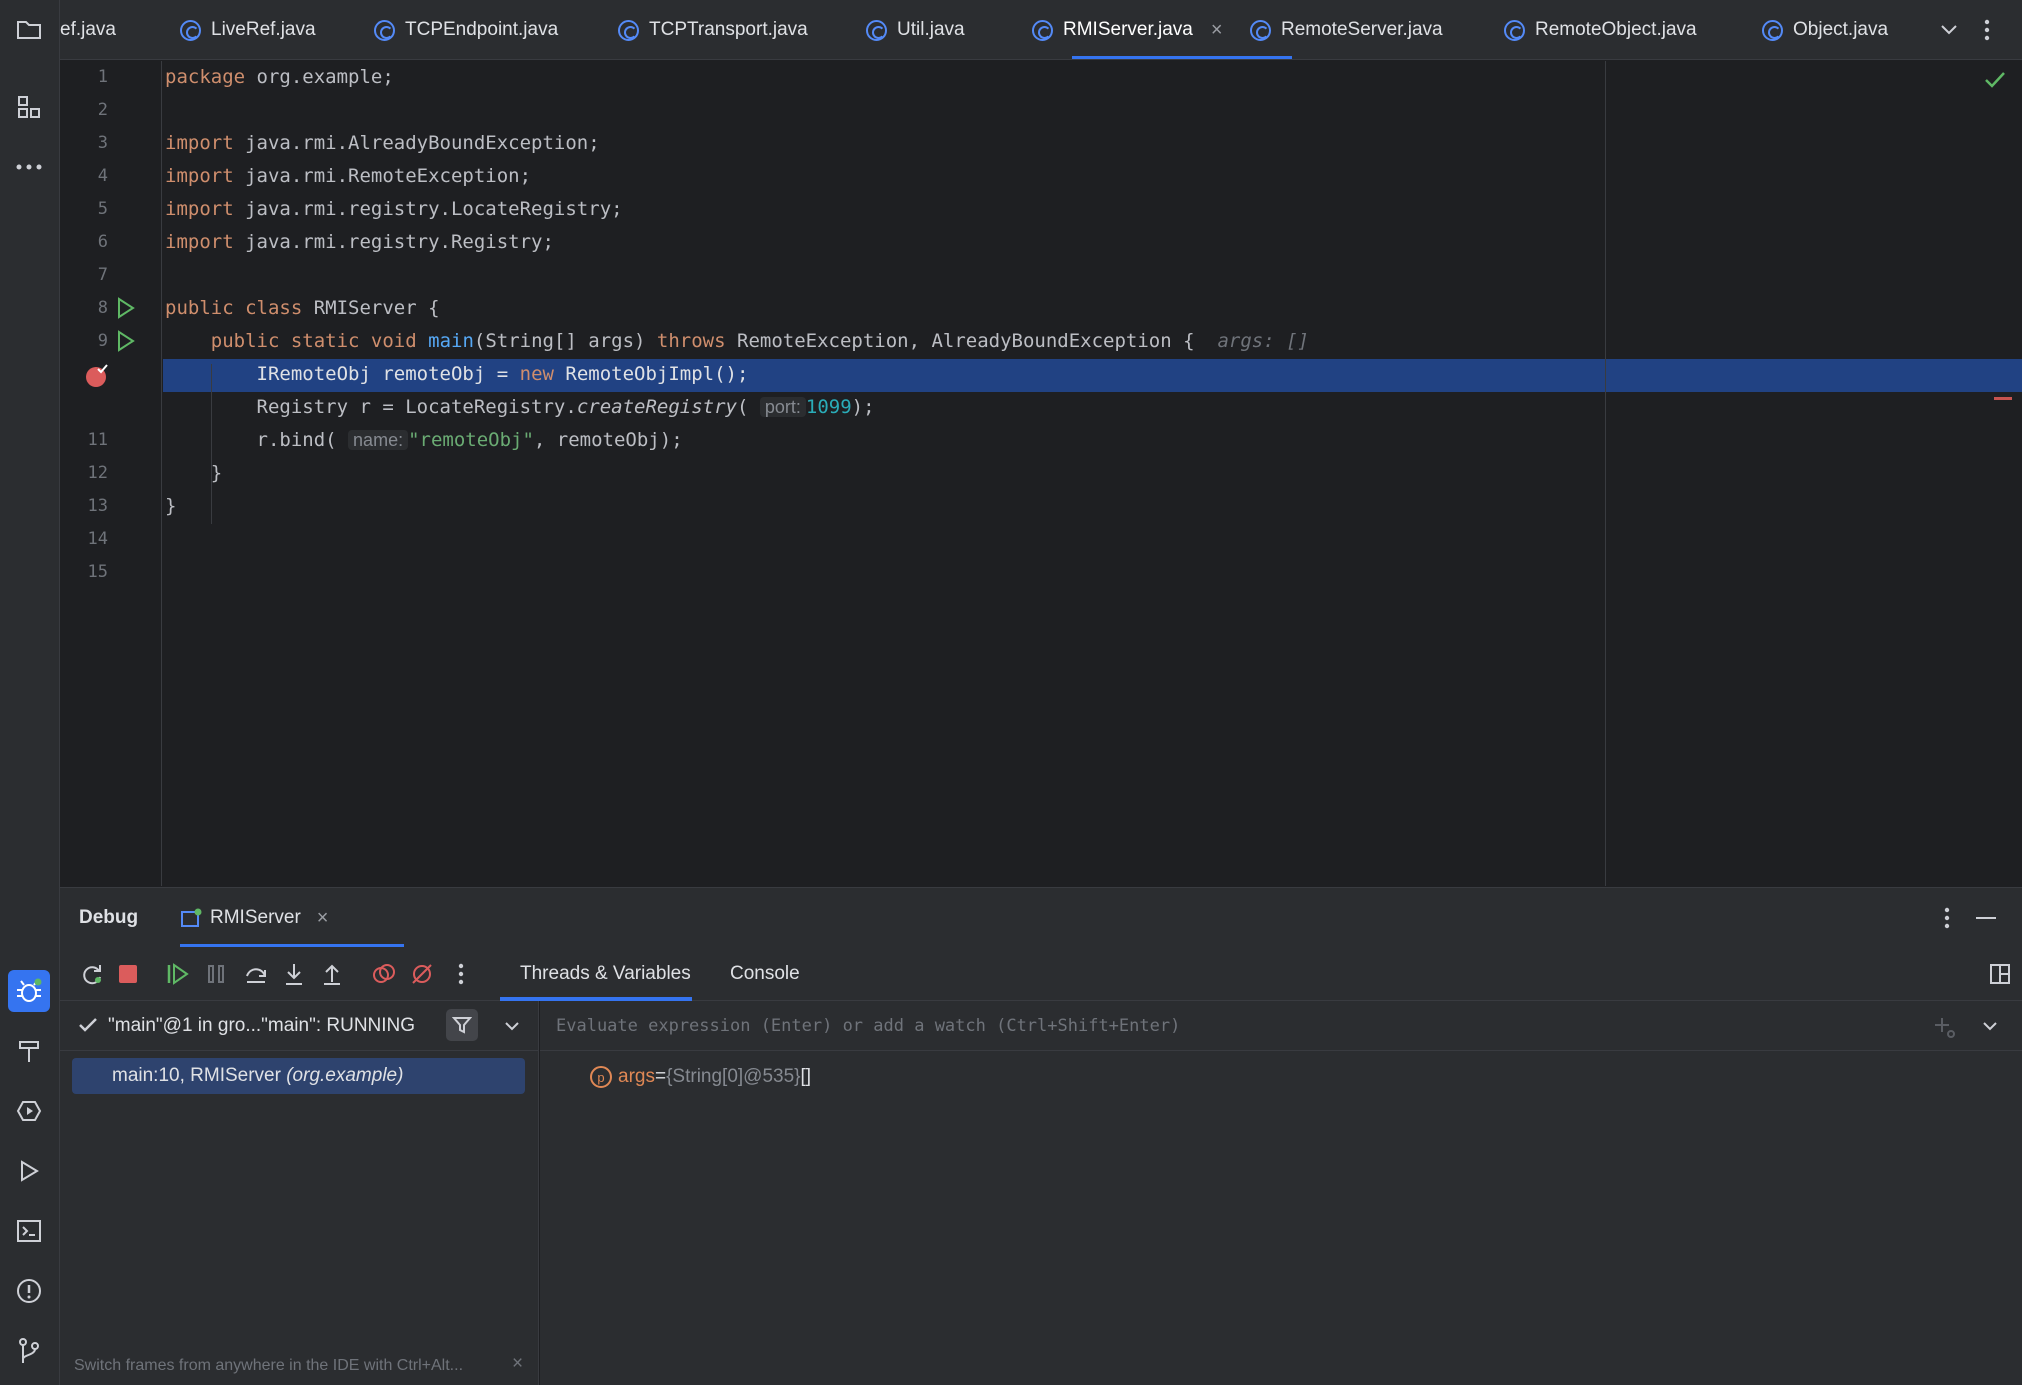 This screenshot has width=2022, height=1385. I want to click on line-number: 15, so click(97, 572).